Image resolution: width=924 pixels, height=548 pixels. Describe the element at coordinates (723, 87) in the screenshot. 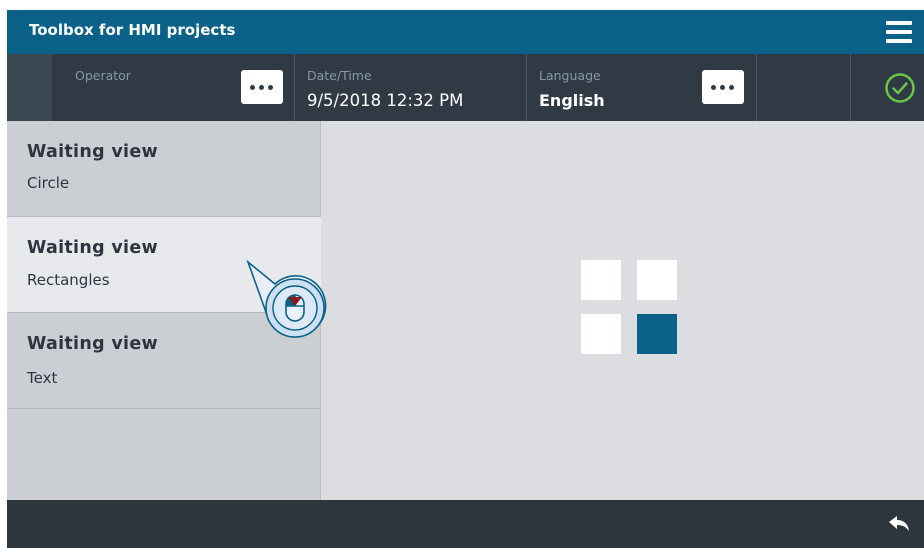

I see `language-more-button` at that location.